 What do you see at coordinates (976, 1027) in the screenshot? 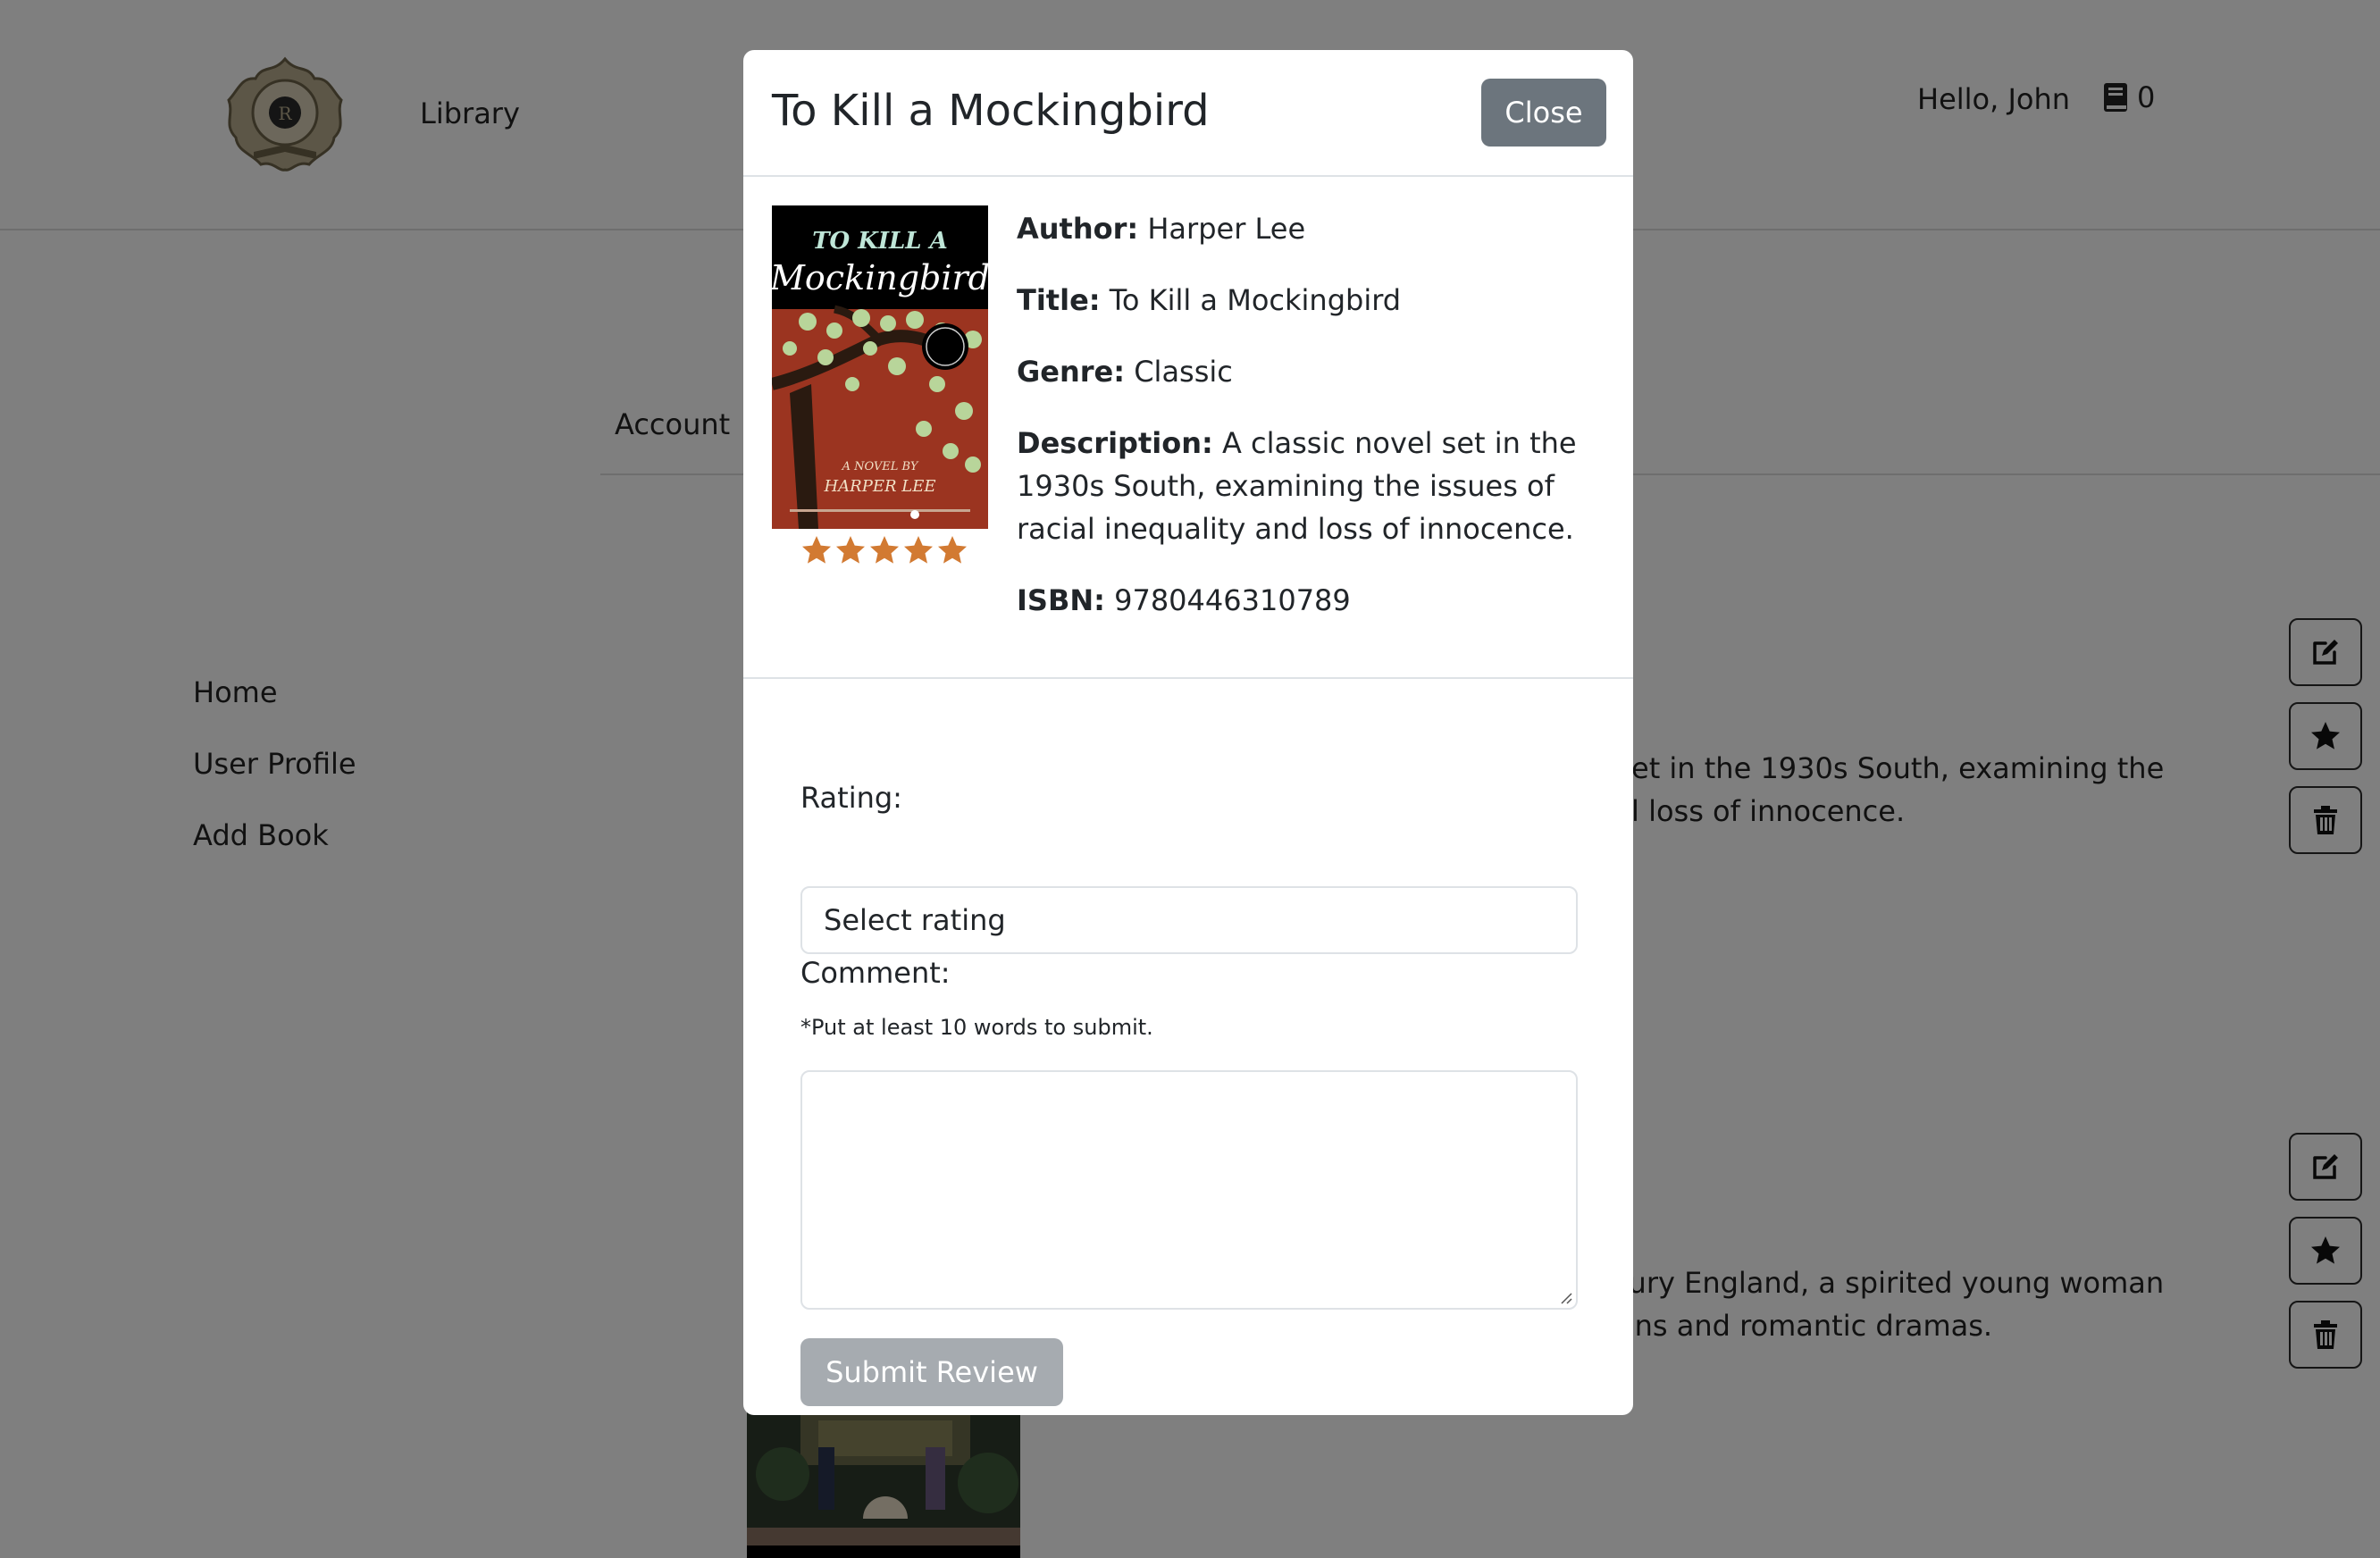
I see `comment-hint: *Put at least 10 words to submit.` at bounding box center [976, 1027].